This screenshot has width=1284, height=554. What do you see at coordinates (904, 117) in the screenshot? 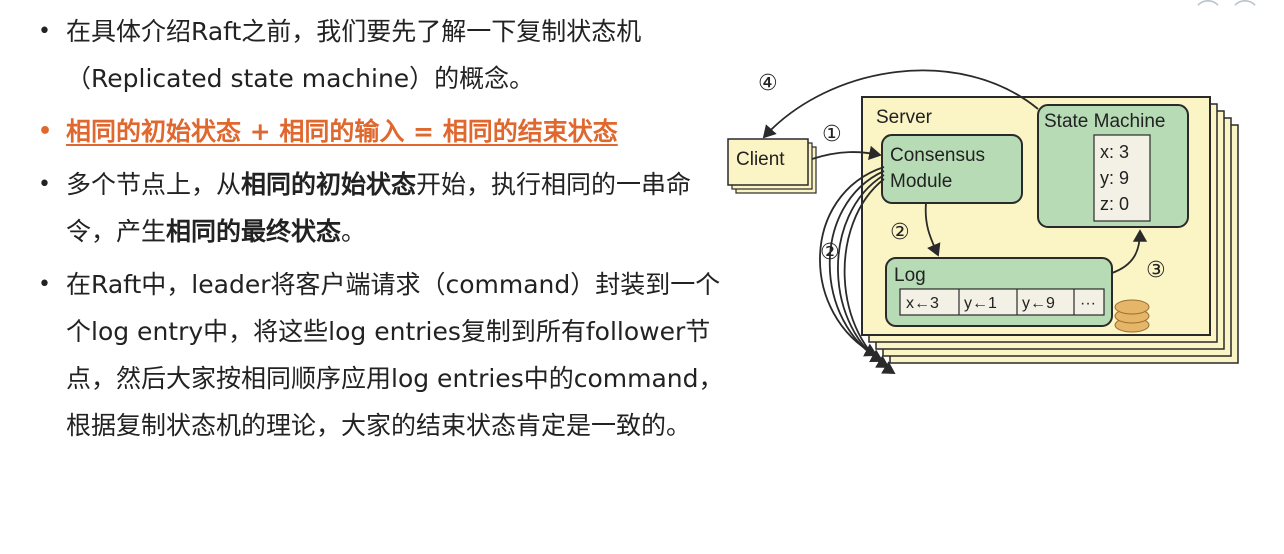
I see `server-label: Server` at bounding box center [904, 117].